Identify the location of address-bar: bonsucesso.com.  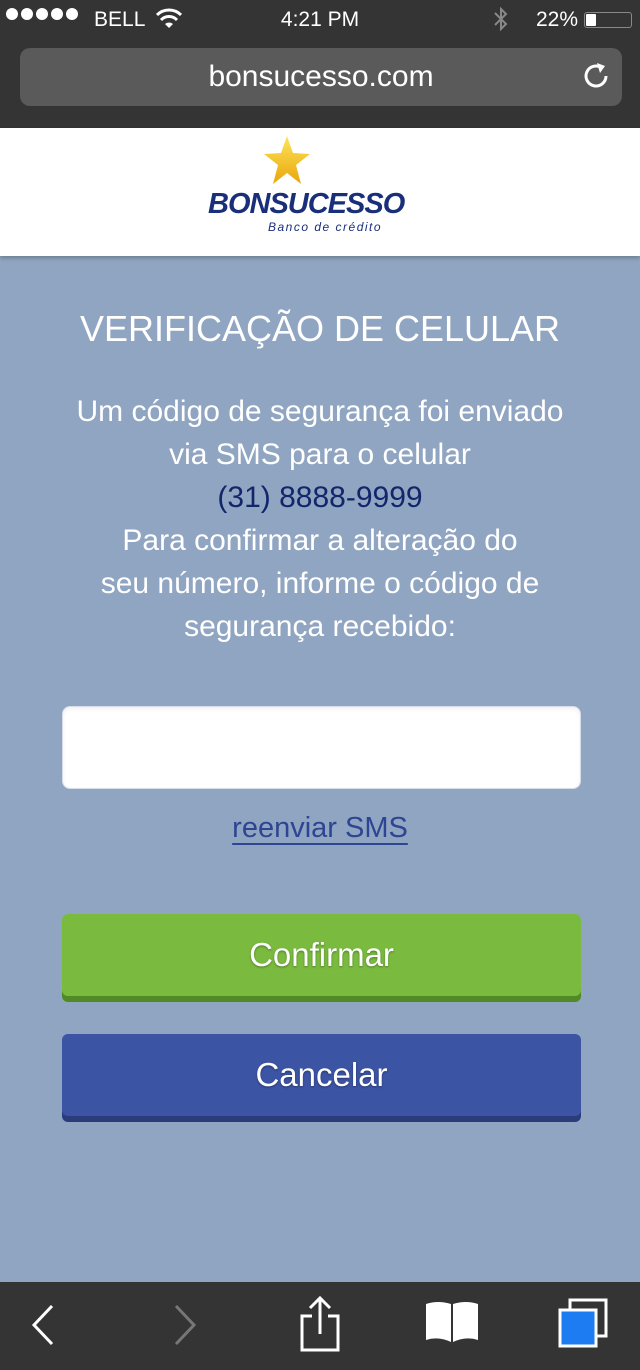
(321, 77).